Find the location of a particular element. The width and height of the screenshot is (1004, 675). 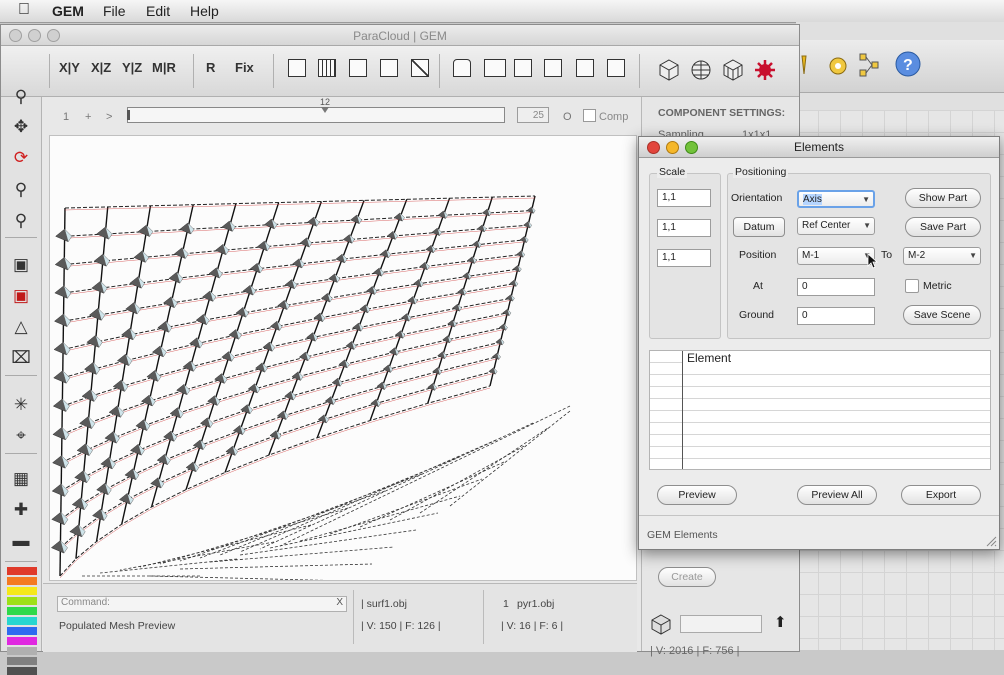

scale-z-field: 1,1 is located at coordinates (684, 258).